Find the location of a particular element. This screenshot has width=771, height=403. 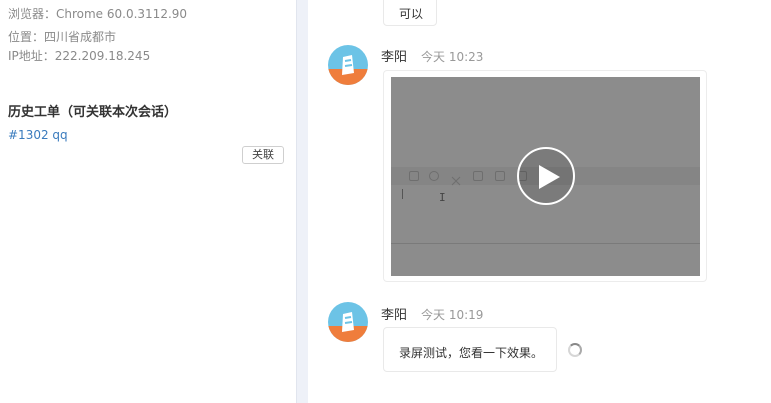

history-tickets-title: 历史工单（可关联本次会话） is located at coordinates (93, 112).